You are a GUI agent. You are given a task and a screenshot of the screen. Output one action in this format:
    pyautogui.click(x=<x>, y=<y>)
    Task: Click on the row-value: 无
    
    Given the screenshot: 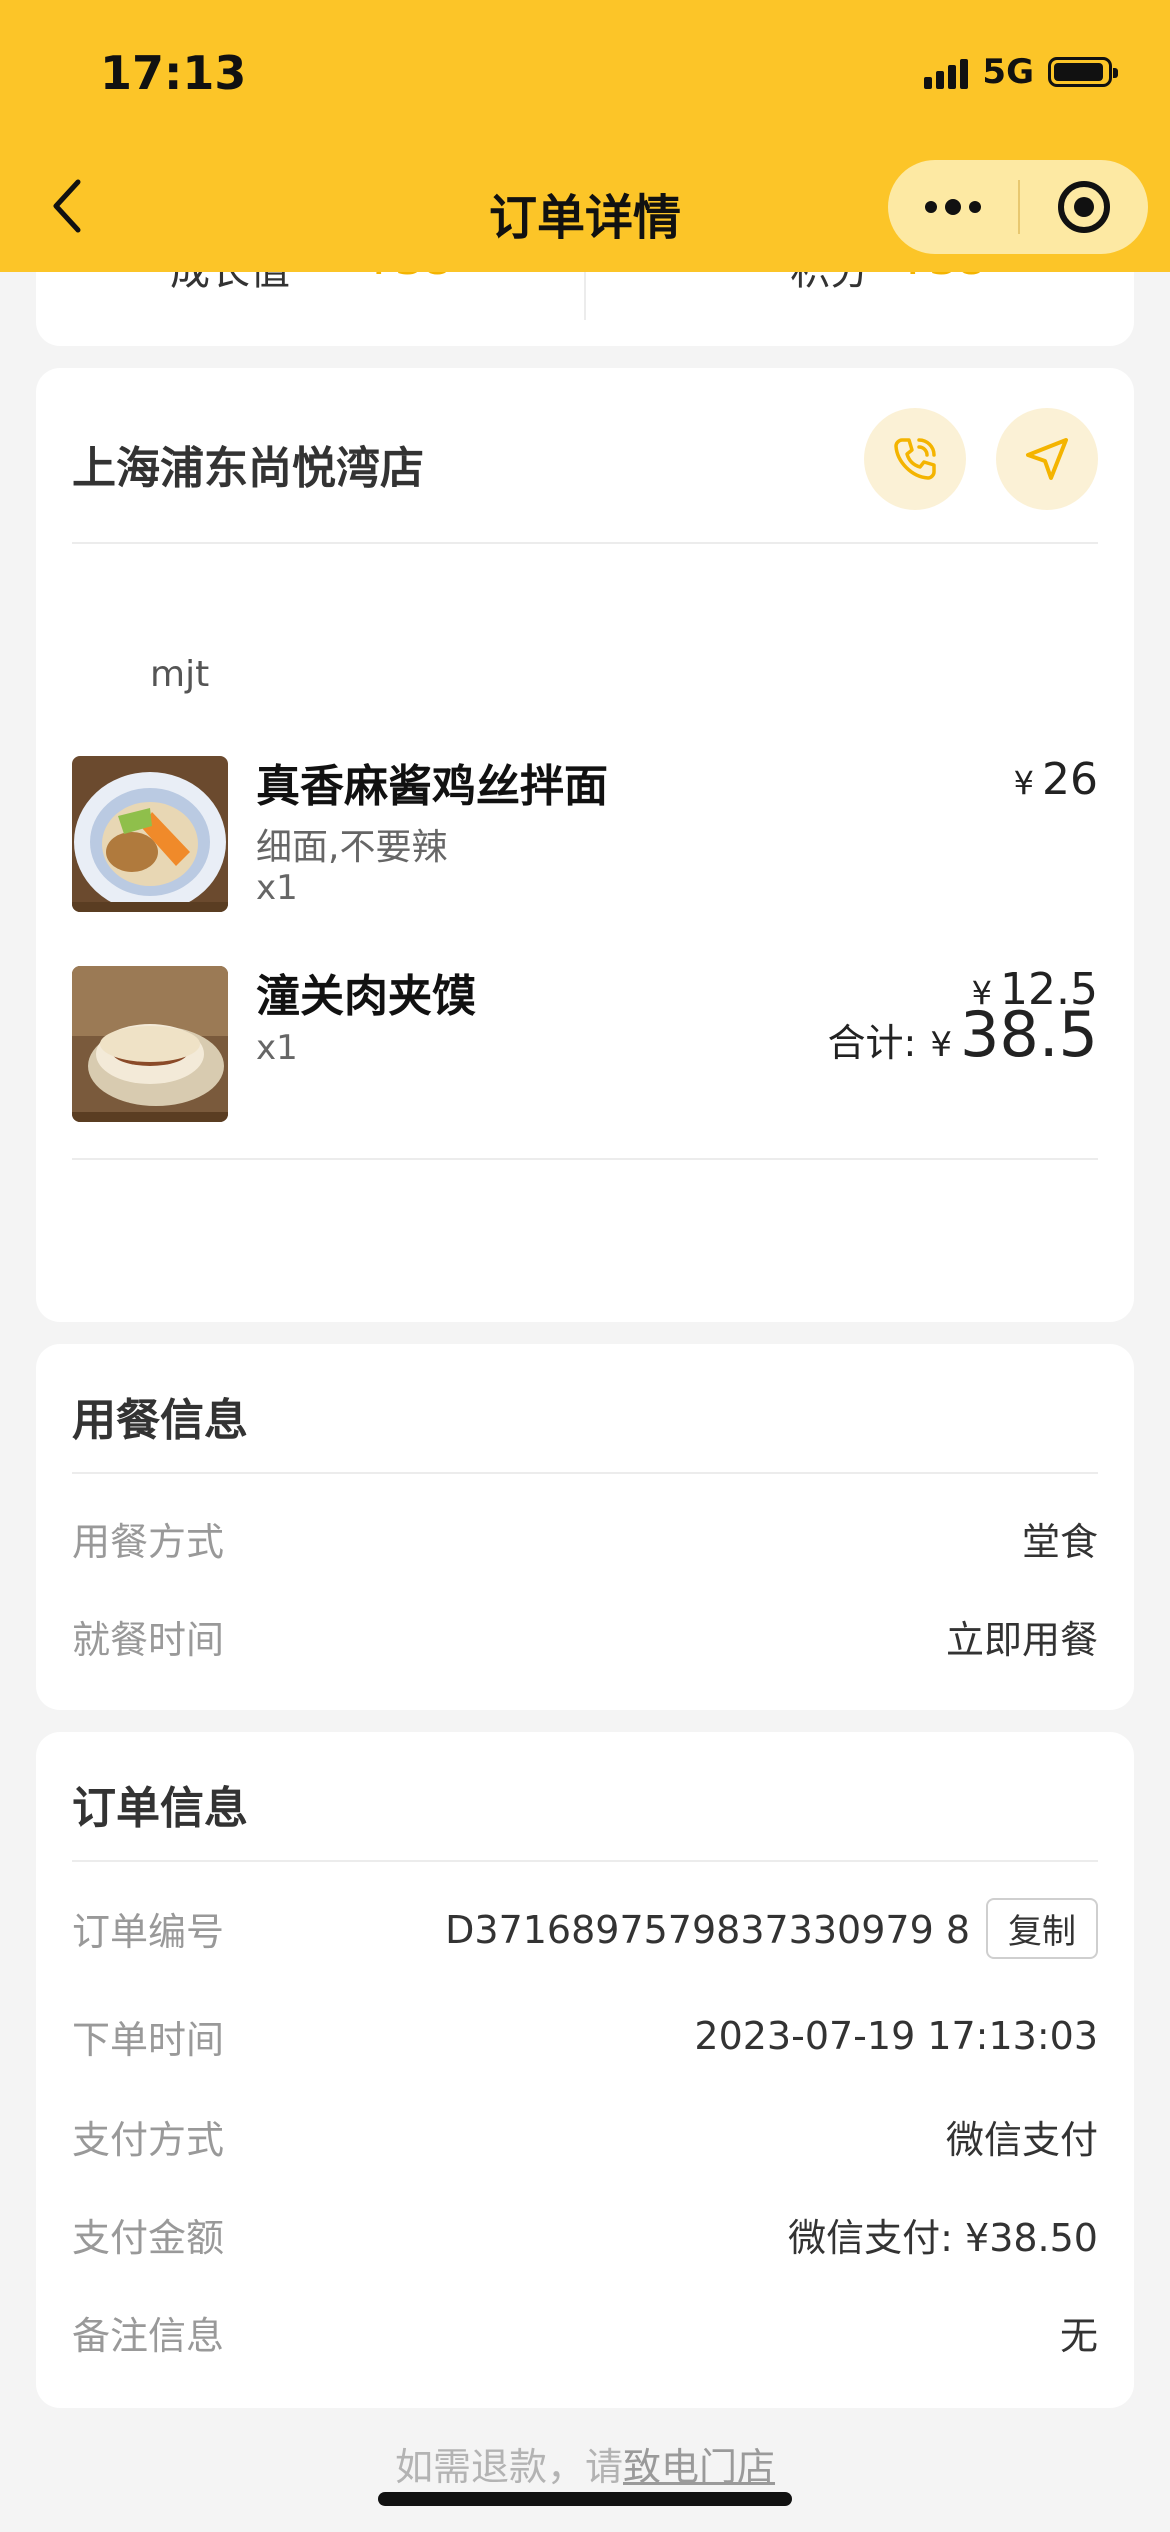 What is the action you would take?
    pyautogui.click(x=1078, y=2335)
    